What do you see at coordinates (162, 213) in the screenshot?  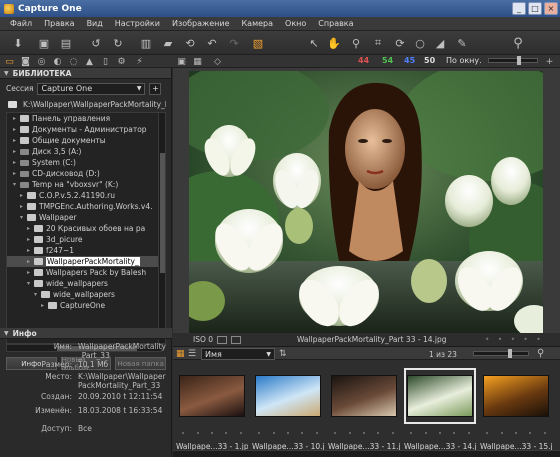 I see `scroll-thumb` at bounding box center [162, 213].